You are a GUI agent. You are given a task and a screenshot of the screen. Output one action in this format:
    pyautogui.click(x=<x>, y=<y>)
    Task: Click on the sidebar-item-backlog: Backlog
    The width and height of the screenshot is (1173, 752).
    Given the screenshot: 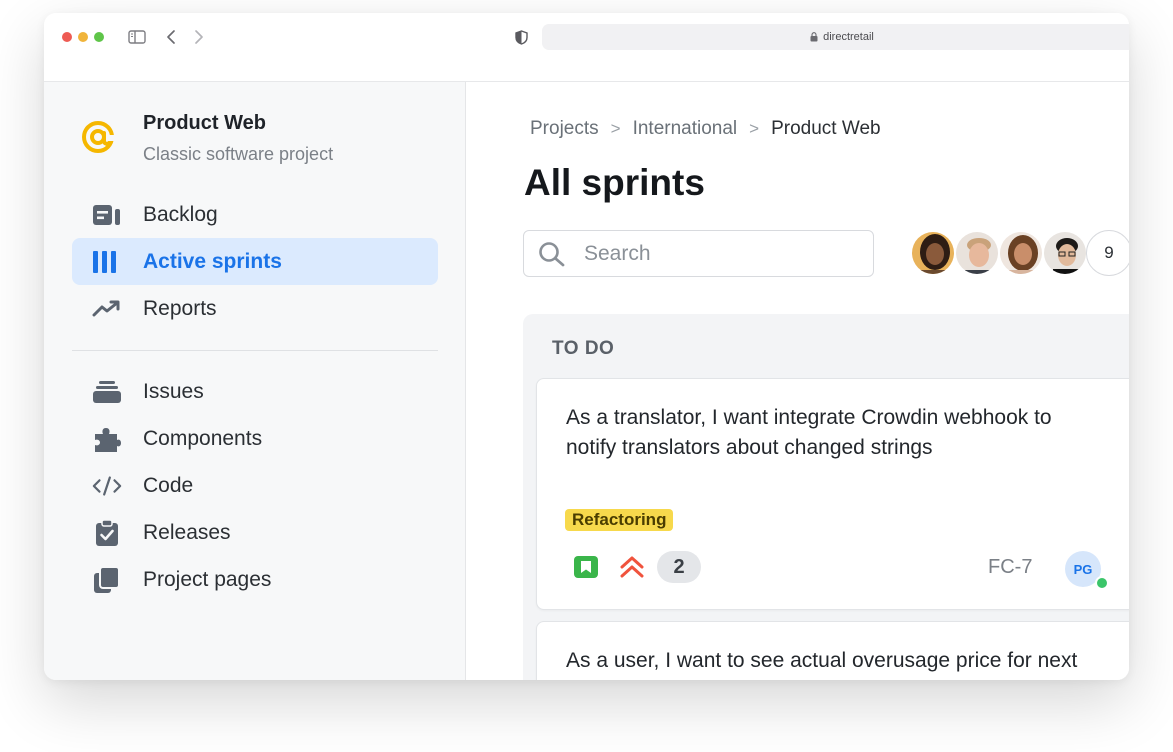 What is the action you would take?
    pyautogui.click(x=255, y=214)
    